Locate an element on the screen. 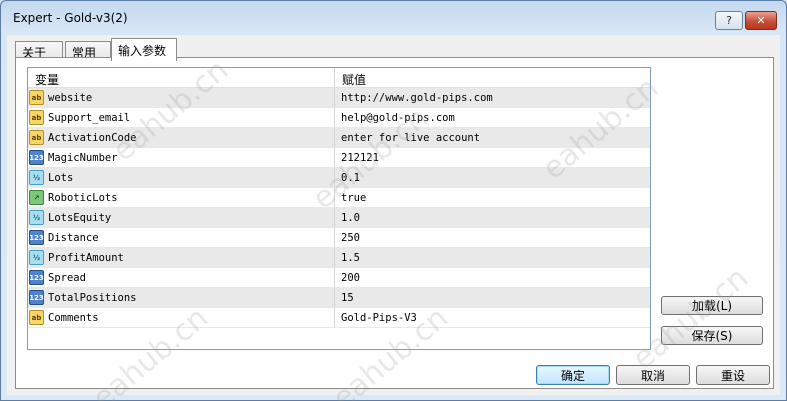  close-button: ✕ is located at coordinates (761, 20).